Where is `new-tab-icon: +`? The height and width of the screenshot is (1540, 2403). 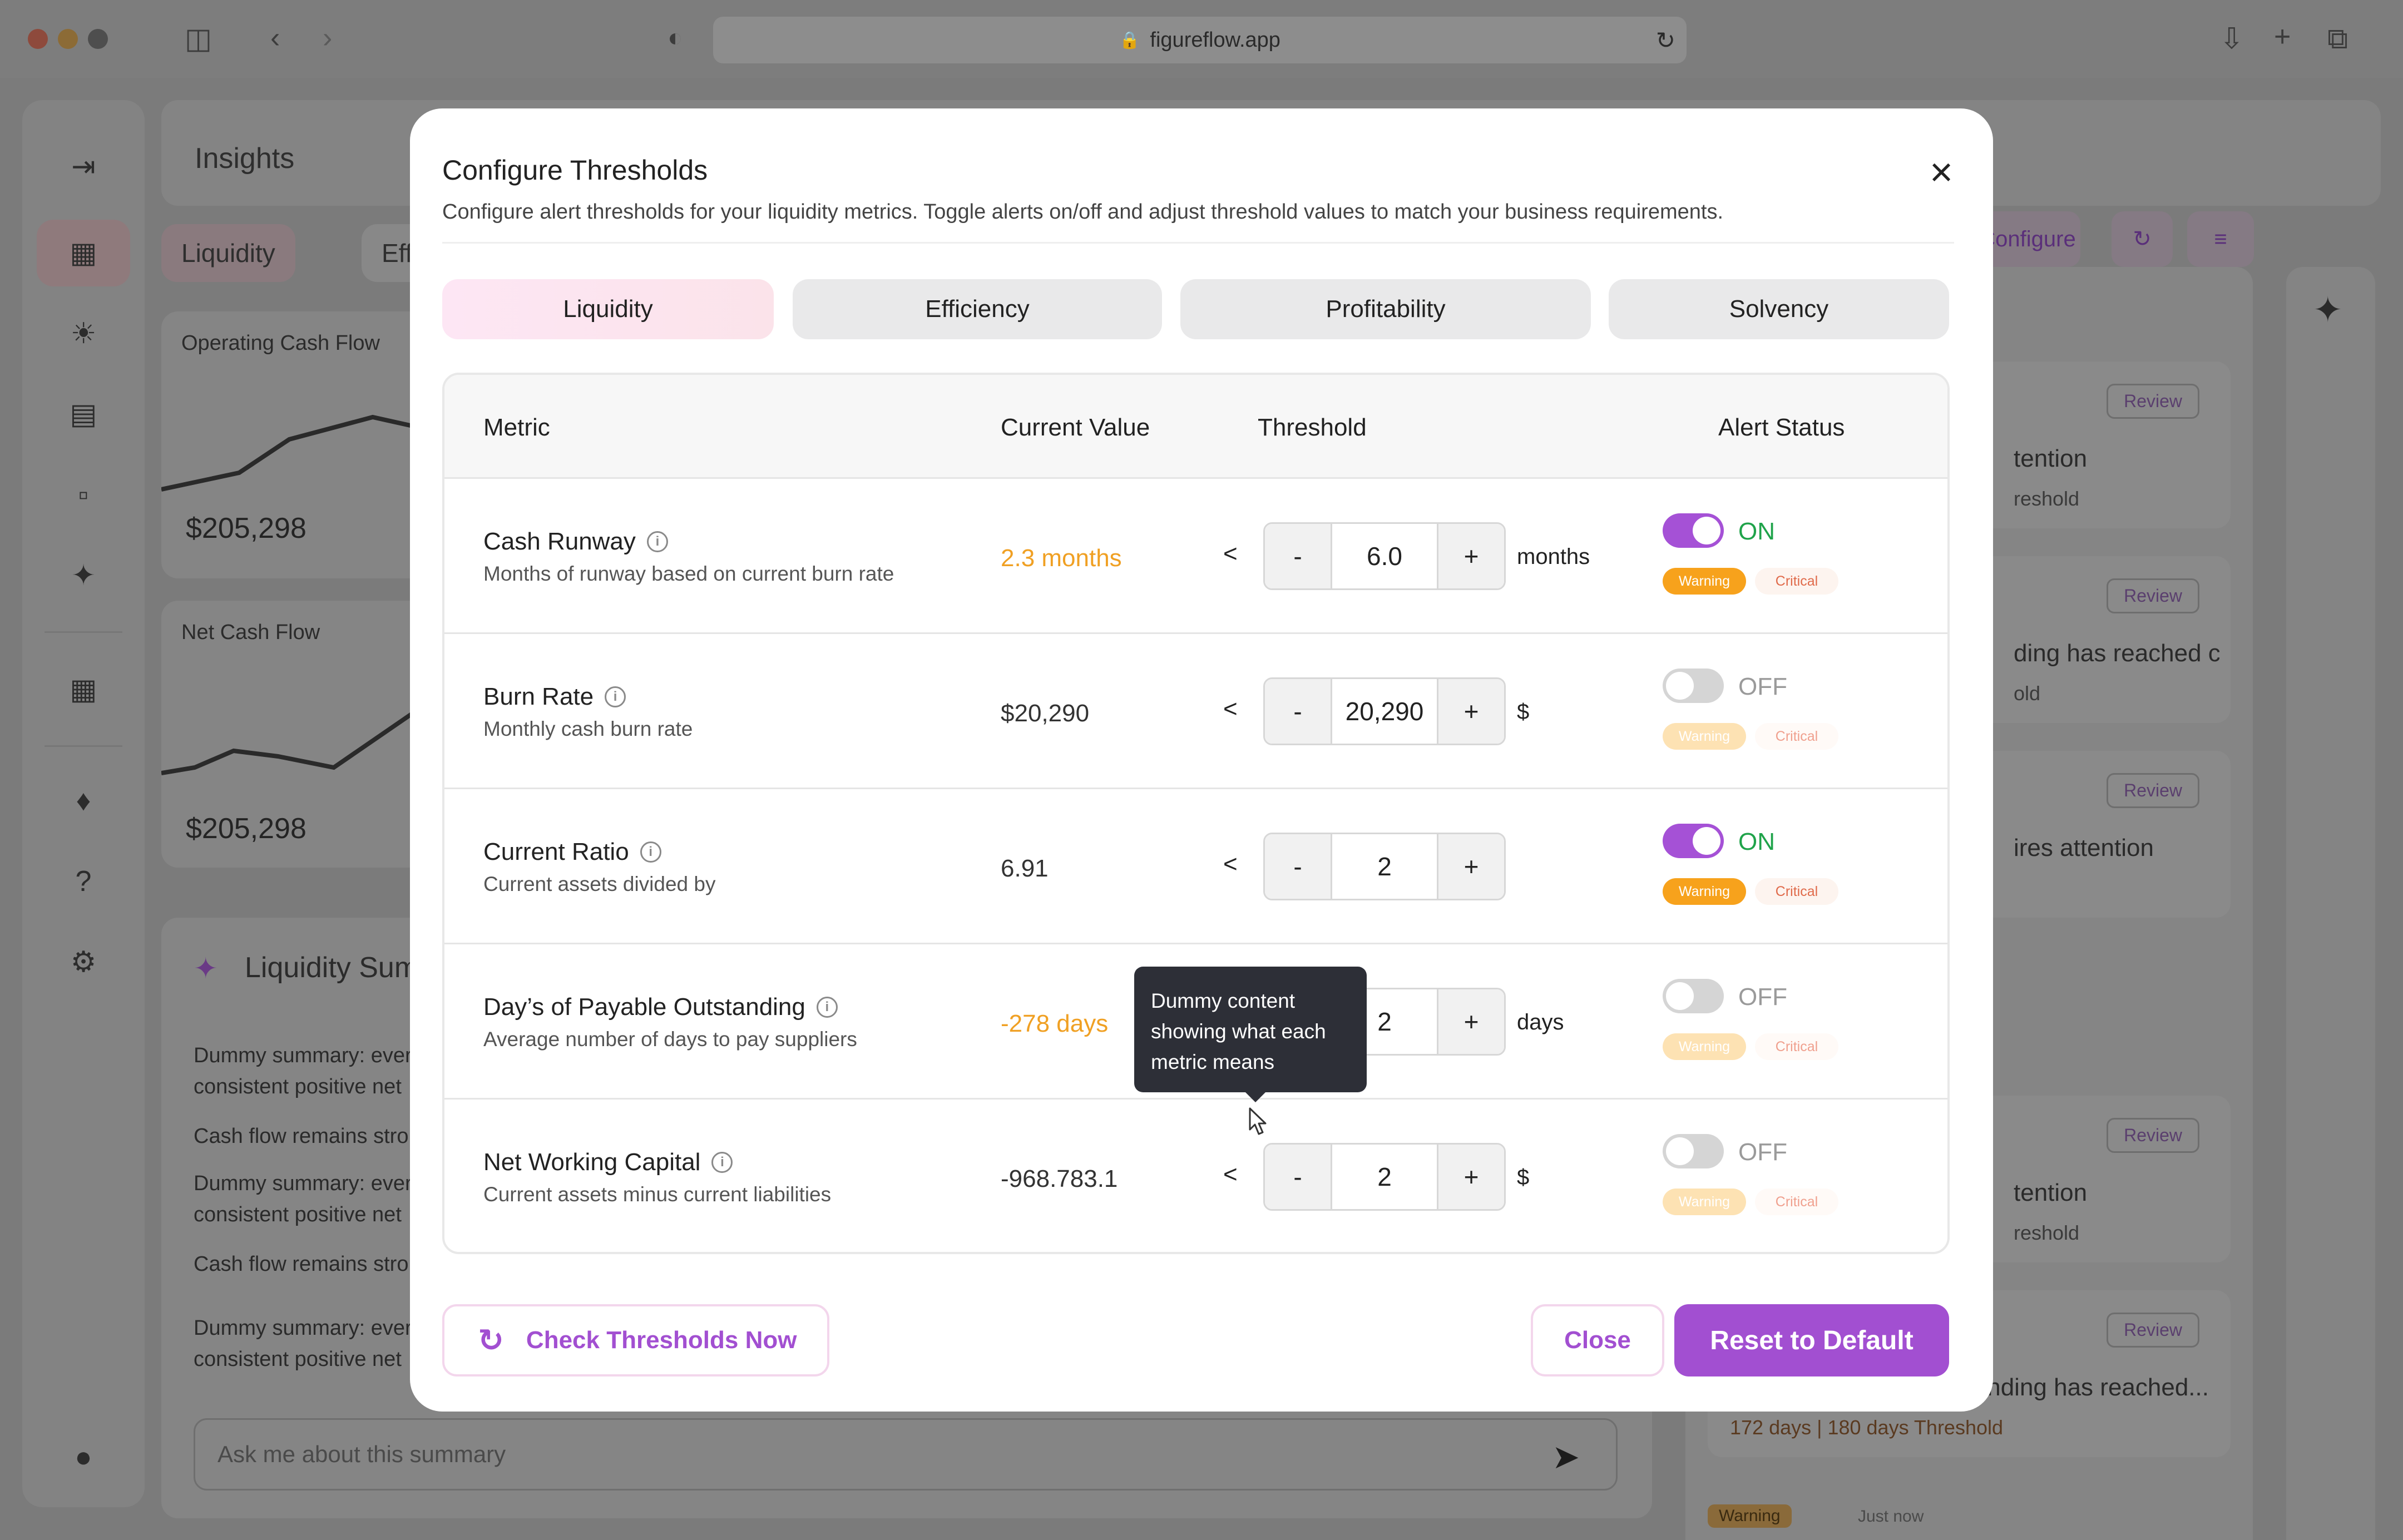
new-tab-icon: + is located at coordinates (2282, 37).